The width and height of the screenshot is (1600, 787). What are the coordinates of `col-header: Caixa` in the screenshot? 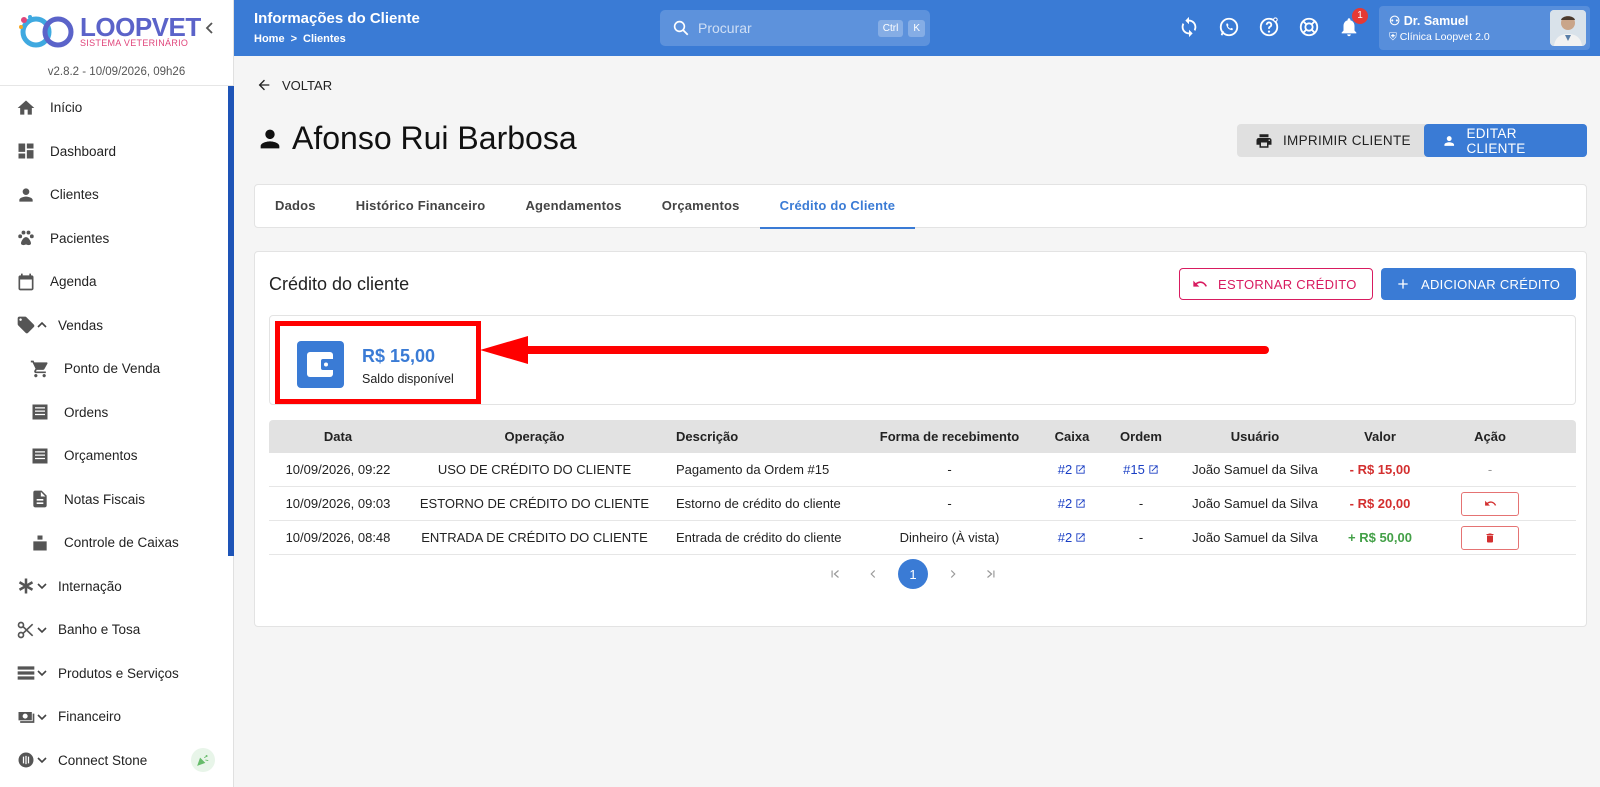 It's located at (1072, 436).